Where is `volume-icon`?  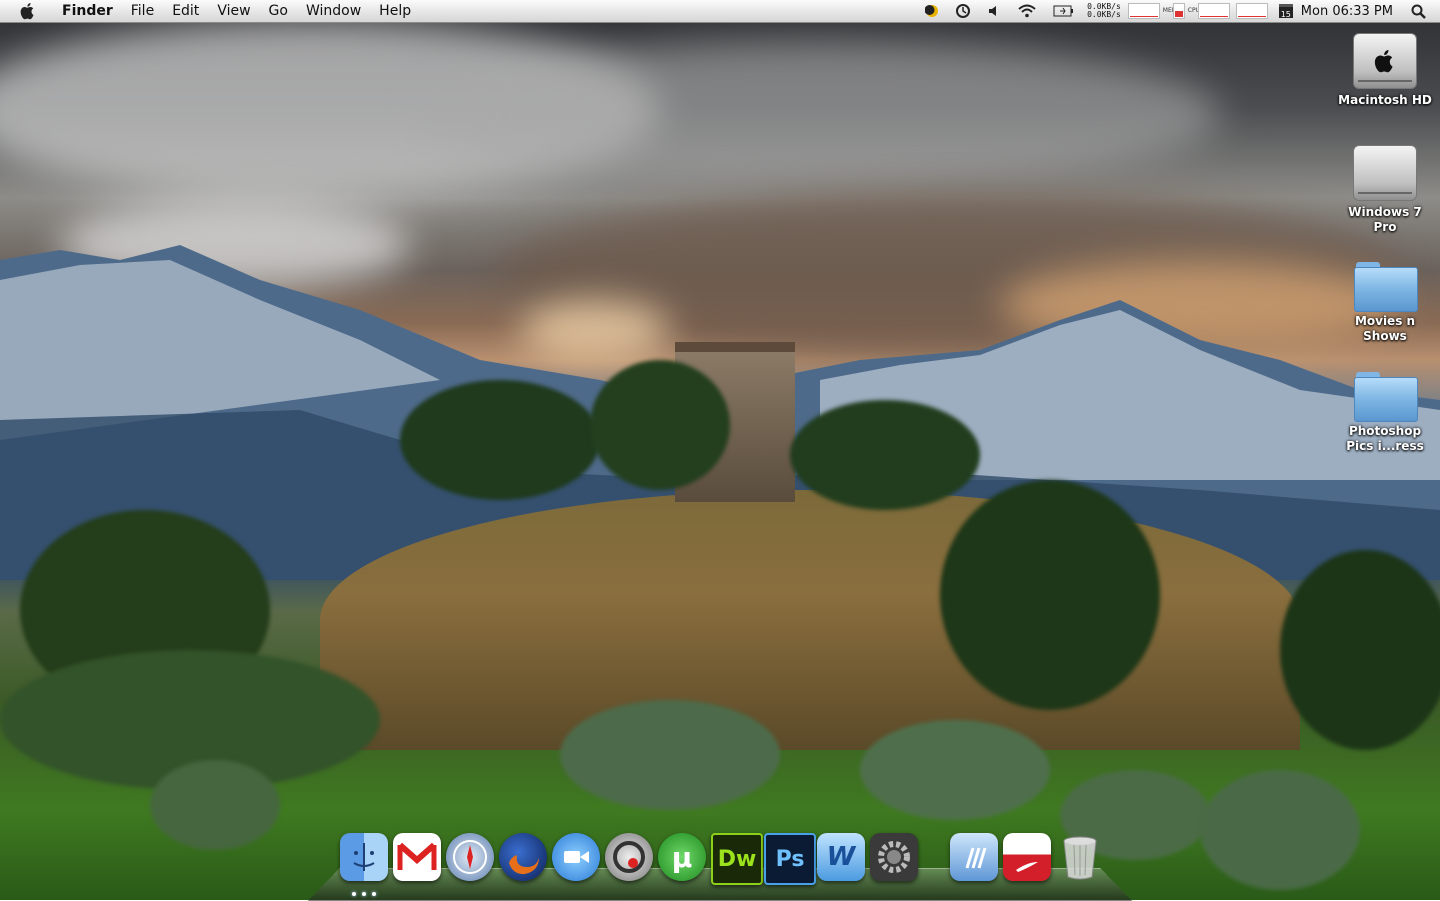 volume-icon is located at coordinates (994, 11).